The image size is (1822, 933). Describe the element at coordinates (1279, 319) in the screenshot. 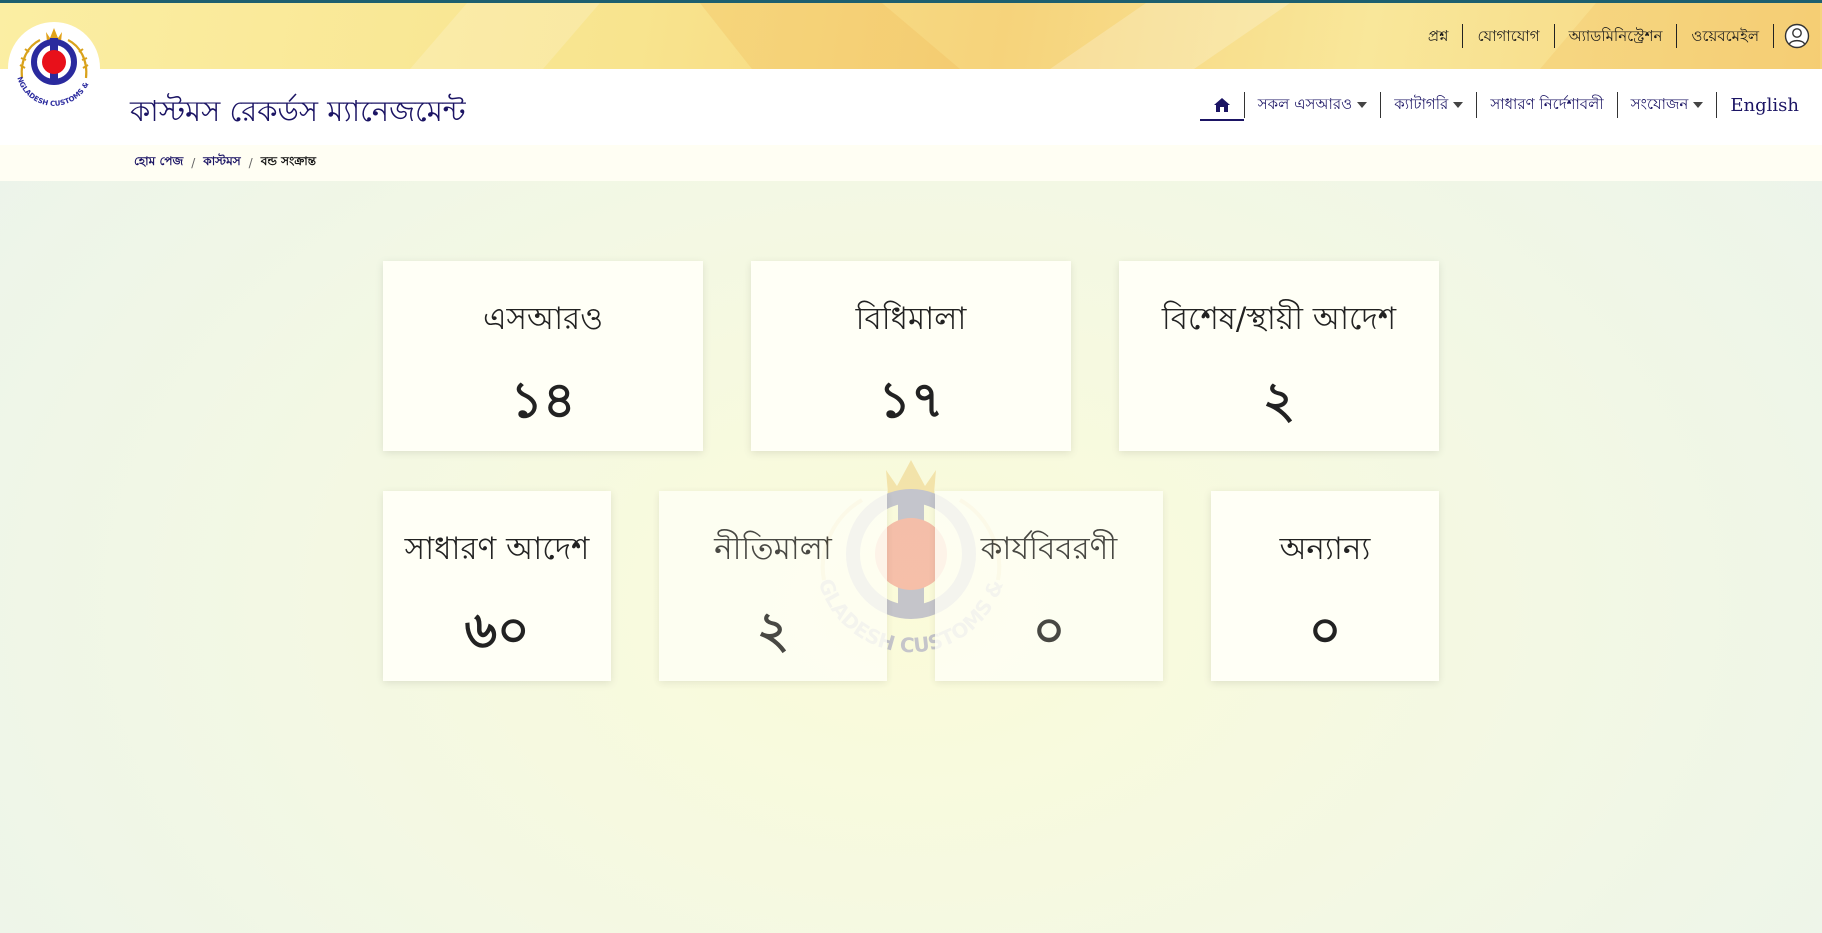

I see `stat-card-title: বিশেষ/স্থায়ী আদেশ` at that location.